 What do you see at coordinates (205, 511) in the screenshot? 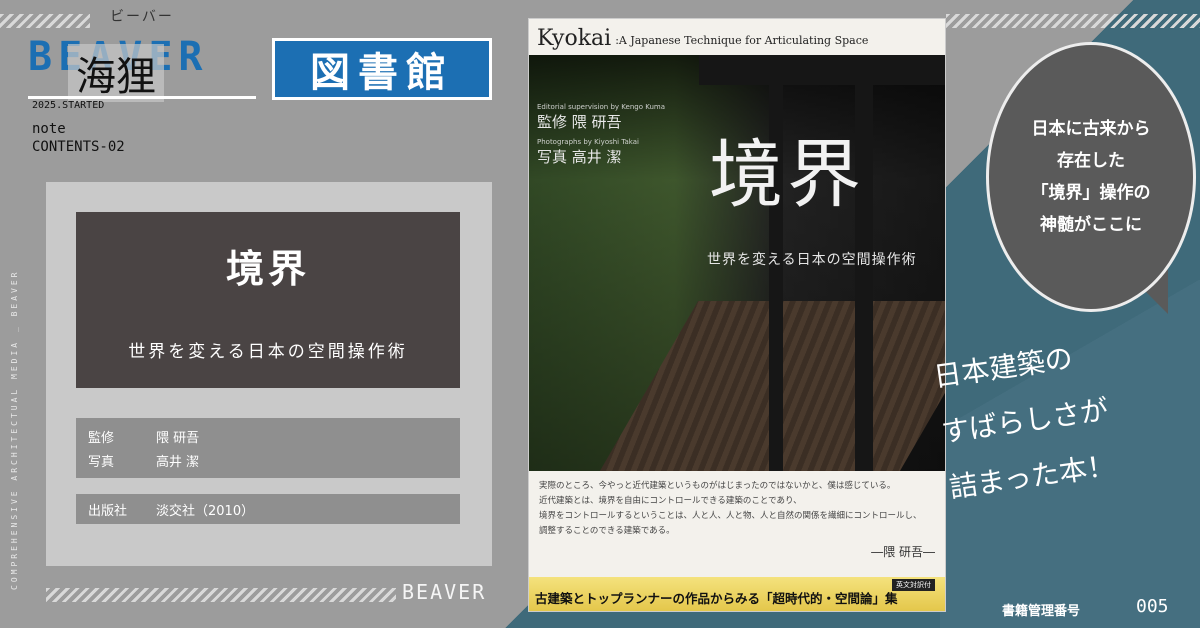
I see `publisher-value: 淡交社（2010）` at bounding box center [205, 511].